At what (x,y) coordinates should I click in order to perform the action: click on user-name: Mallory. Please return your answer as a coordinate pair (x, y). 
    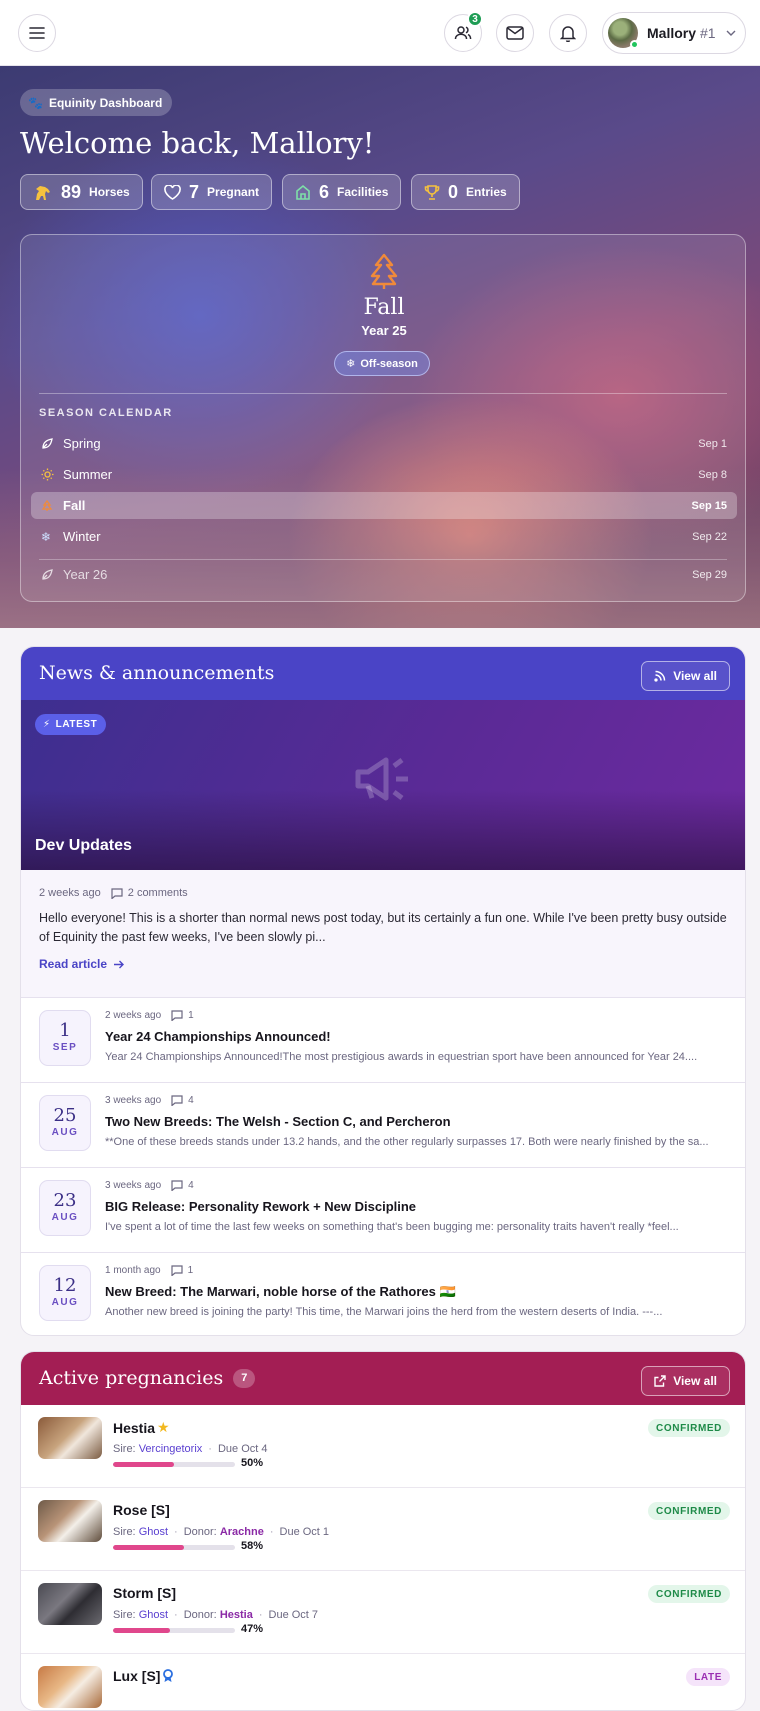
    Looking at the image, I should click on (672, 33).